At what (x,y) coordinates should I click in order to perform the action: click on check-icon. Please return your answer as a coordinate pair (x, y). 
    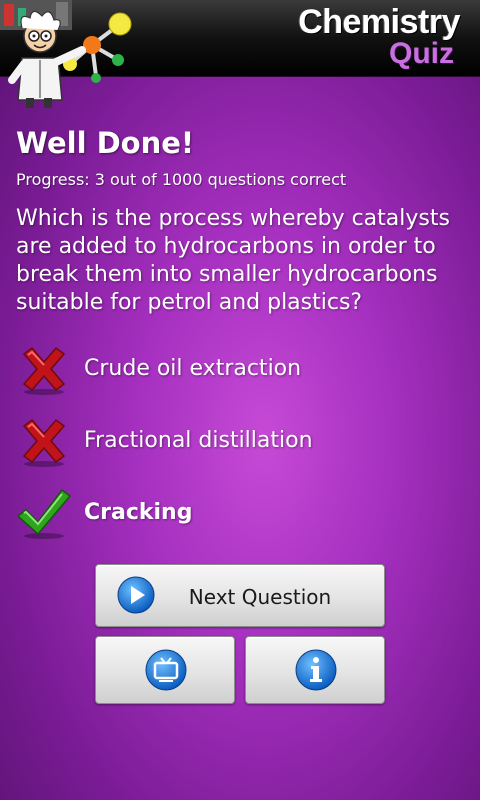
    Looking at the image, I should click on (44, 513).